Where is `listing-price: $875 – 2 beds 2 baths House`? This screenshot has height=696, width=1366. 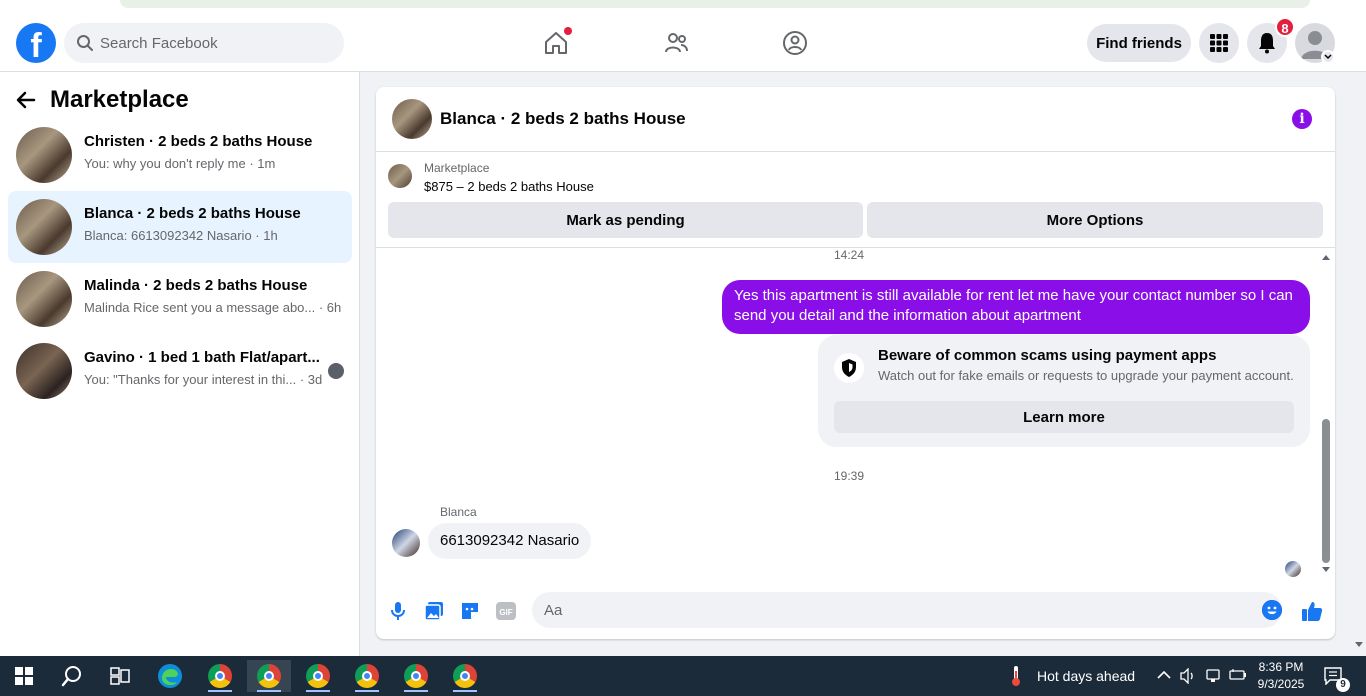
listing-price: $875 – 2 beds 2 baths House is located at coordinates (509, 186).